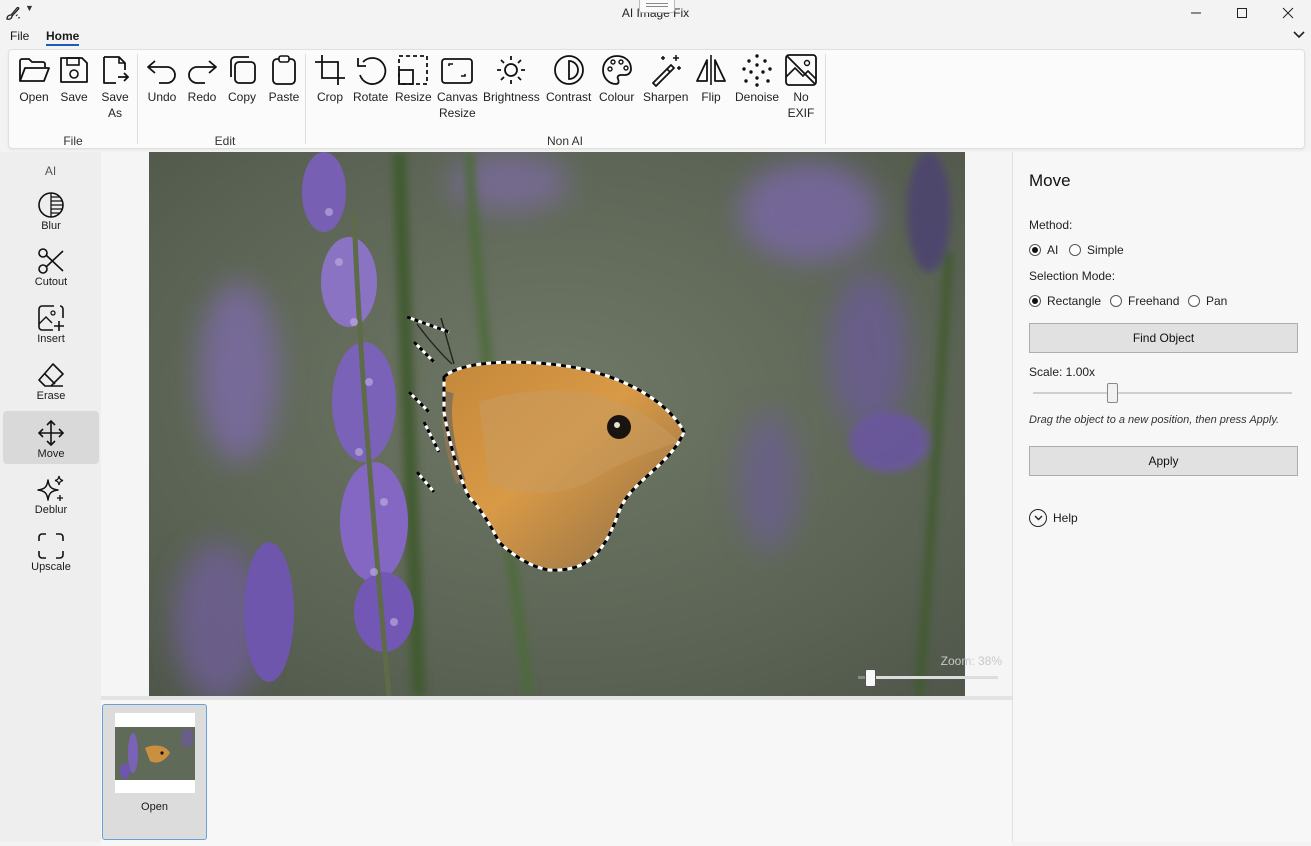 Image resolution: width=1311 pixels, height=846 pixels. What do you see at coordinates (457, 105) in the screenshot?
I see `canvas-resize-label: Canvas Resize` at bounding box center [457, 105].